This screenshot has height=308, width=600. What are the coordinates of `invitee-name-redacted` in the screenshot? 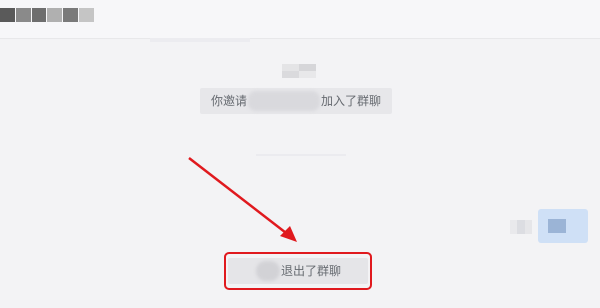 It's located at (284, 101).